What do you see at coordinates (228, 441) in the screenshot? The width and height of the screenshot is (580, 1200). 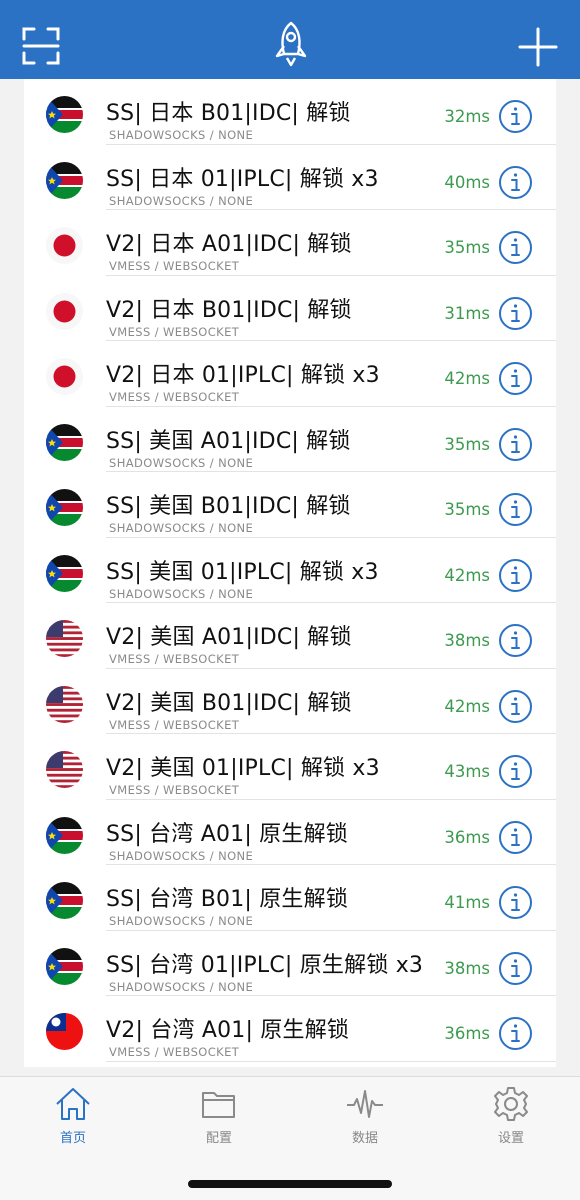 I see `server-name: SS| 美国 A01|IDC| 解锁` at bounding box center [228, 441].